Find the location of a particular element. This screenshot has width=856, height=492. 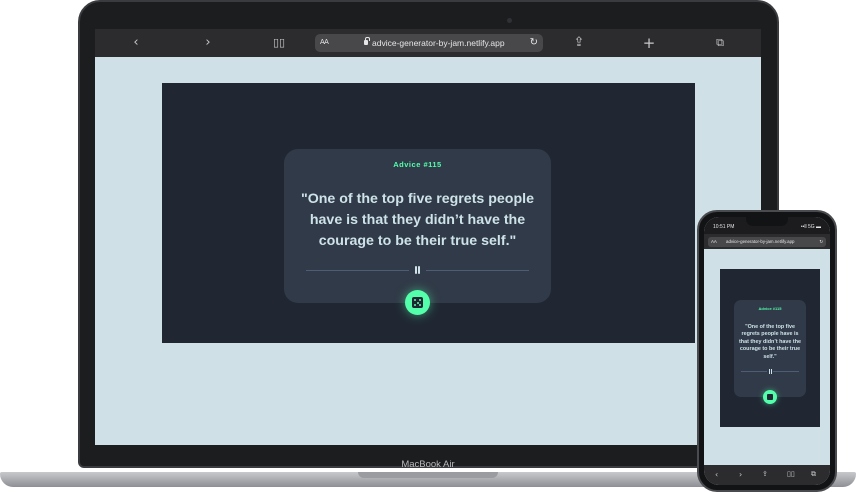

phone-divider-left is located at coordinates (754, 371).